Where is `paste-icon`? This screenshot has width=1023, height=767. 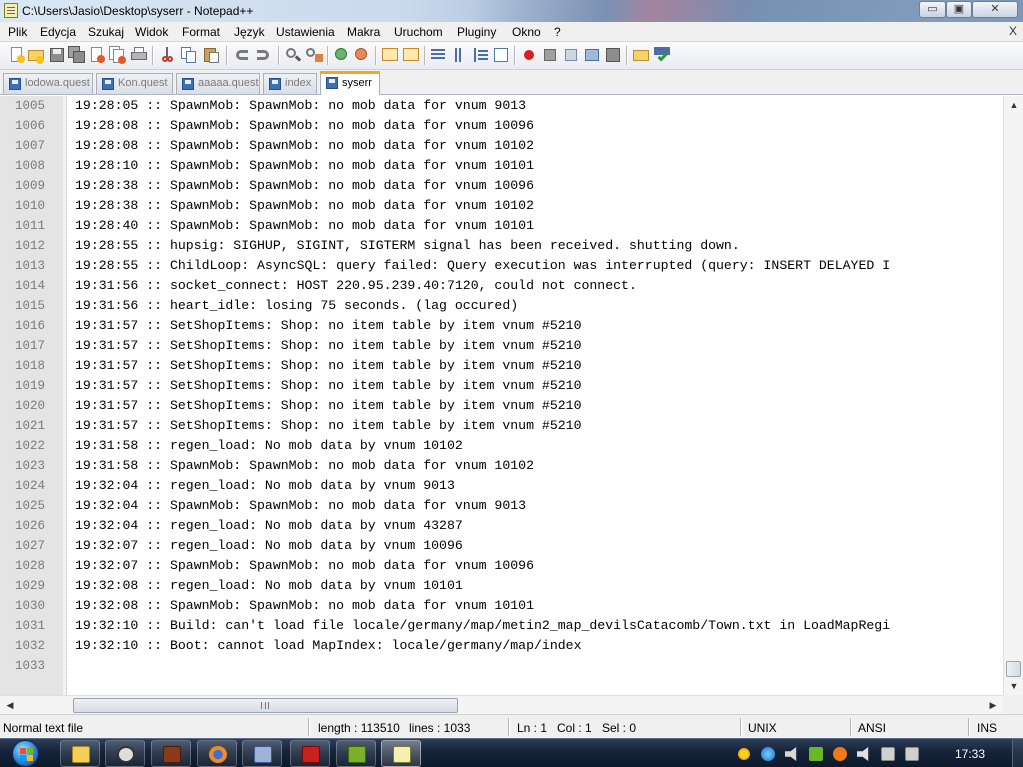
paste-icon is located at coordinates (211, 55).